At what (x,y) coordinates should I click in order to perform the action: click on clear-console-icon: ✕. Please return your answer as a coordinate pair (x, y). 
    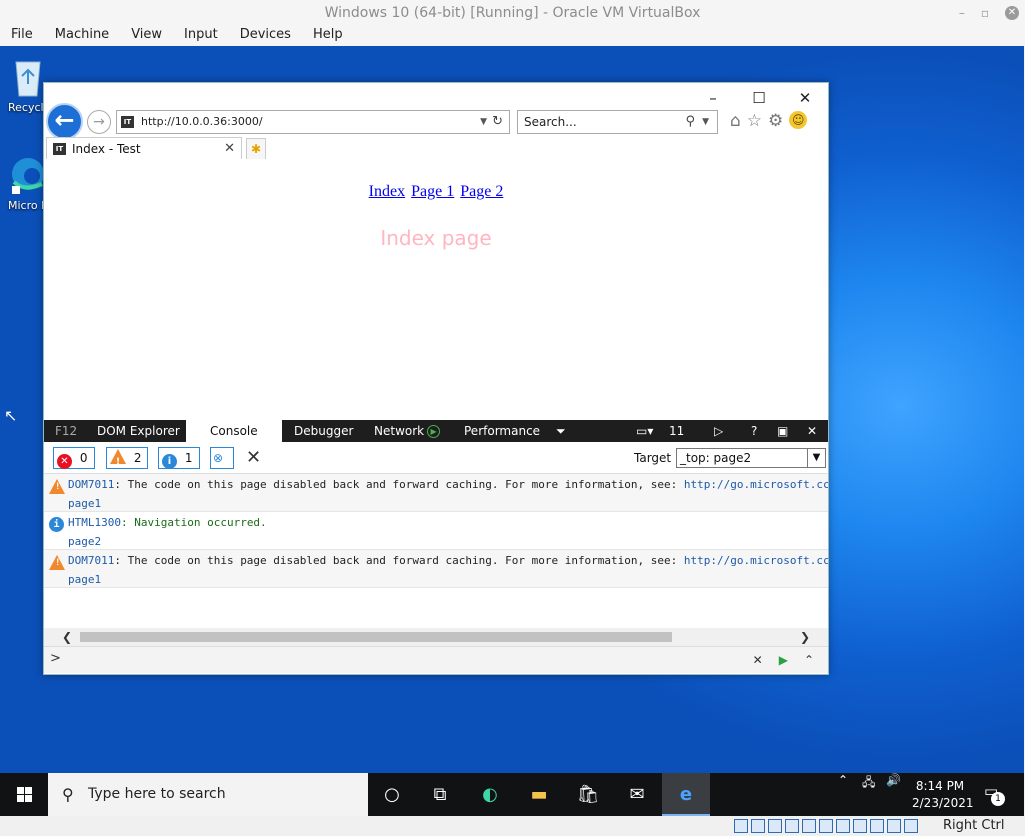
    Looking at the image, I should click on (253, 457).